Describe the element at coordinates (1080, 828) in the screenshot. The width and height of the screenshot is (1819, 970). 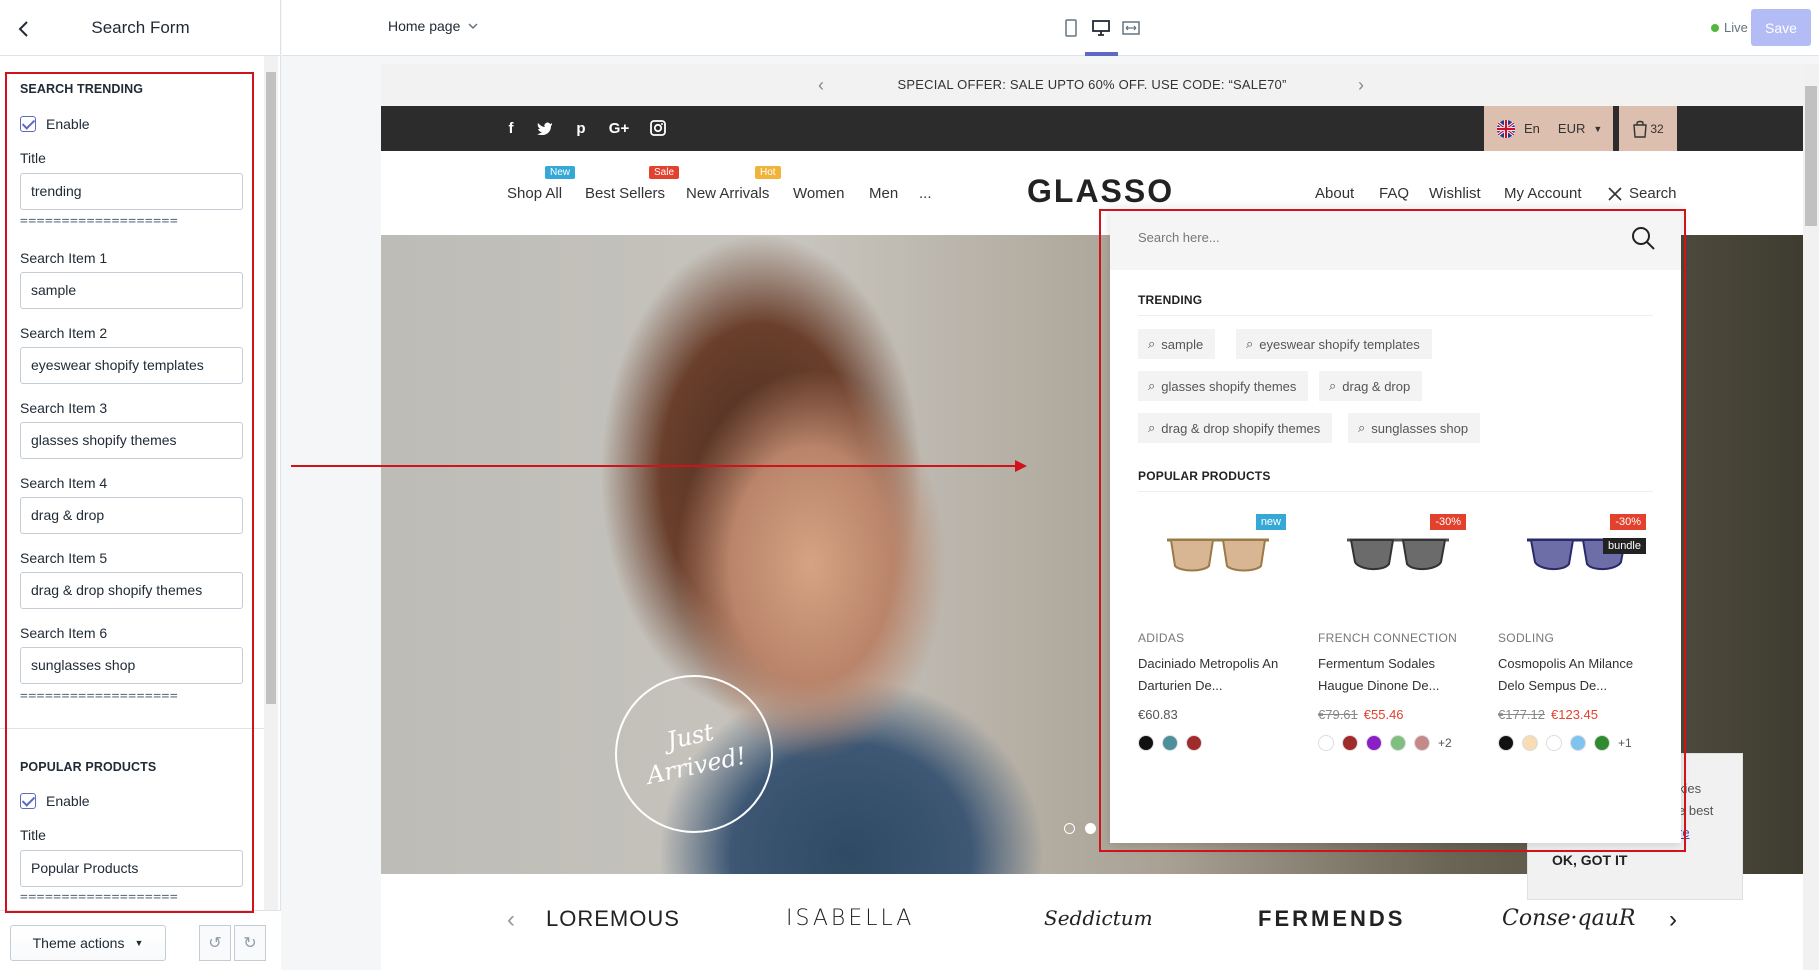
I see `slideshow-dots` at that location.